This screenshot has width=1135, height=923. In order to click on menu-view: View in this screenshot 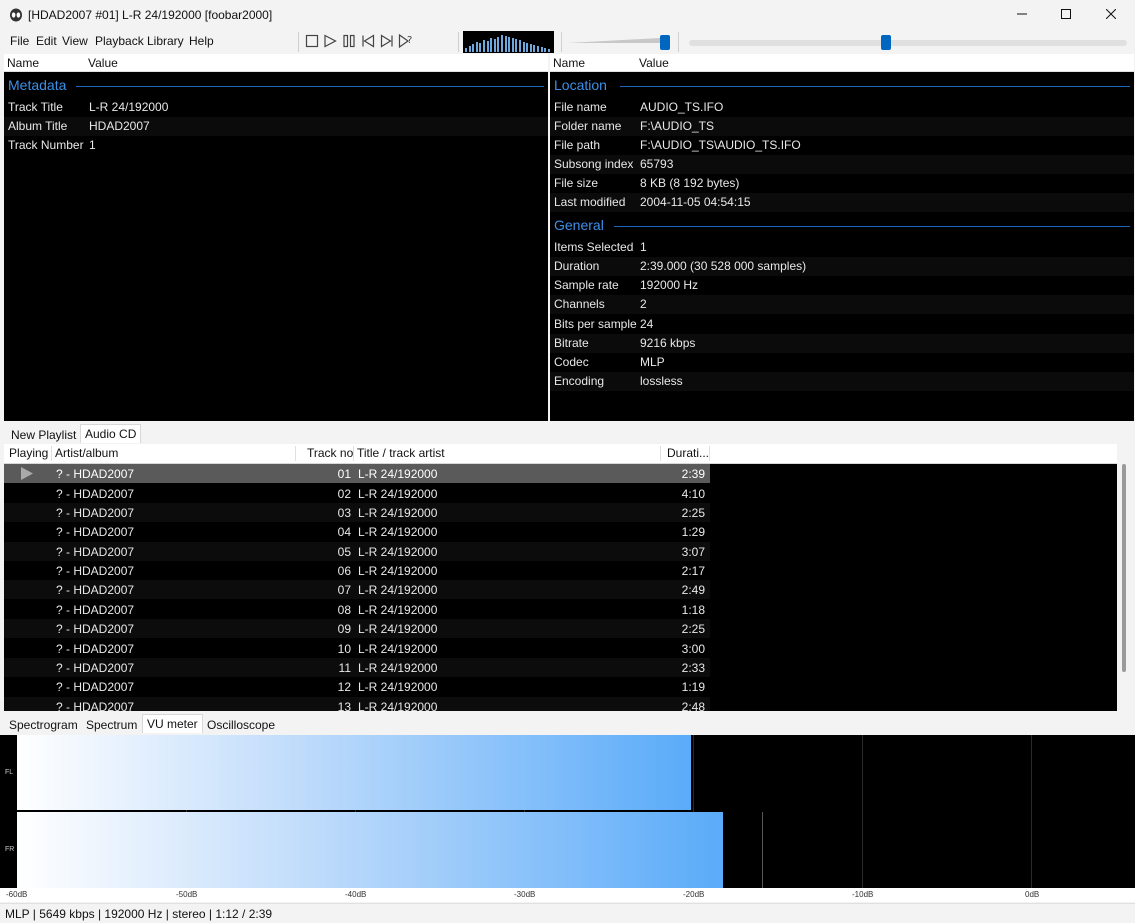, I will do `click(75, 41)`.